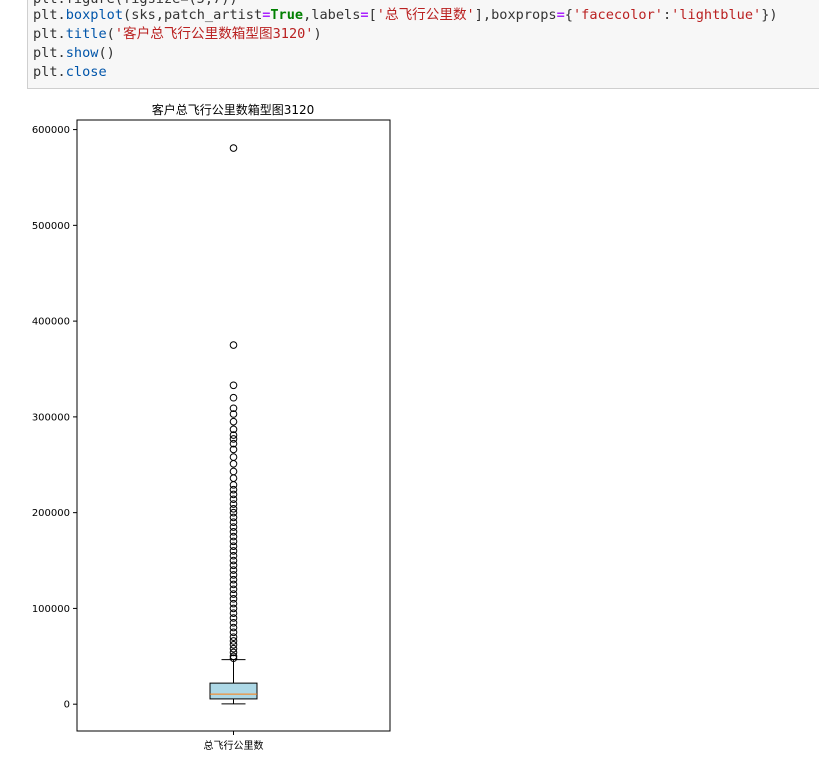 The width and height of the screenshot is (819, 770). I want to click on chart-title: 客户总飞行公里数箱型图3120, so click(233, 109).